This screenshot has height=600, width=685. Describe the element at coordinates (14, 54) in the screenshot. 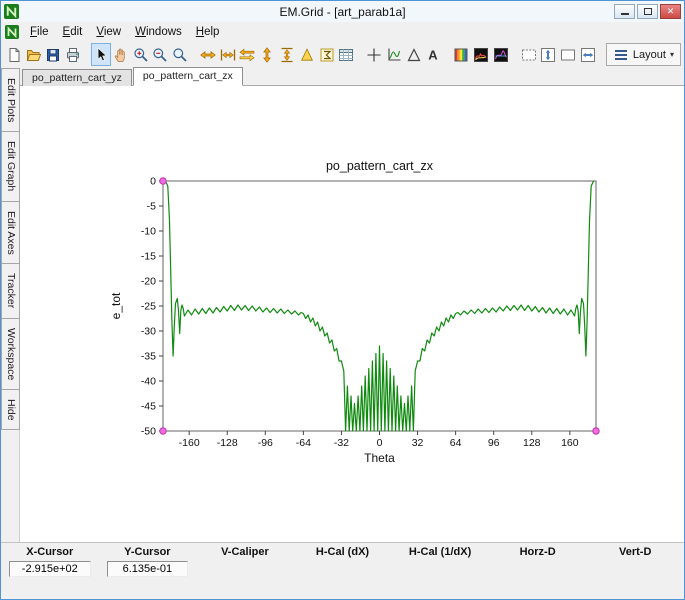

I see `new-document-button` at that location.